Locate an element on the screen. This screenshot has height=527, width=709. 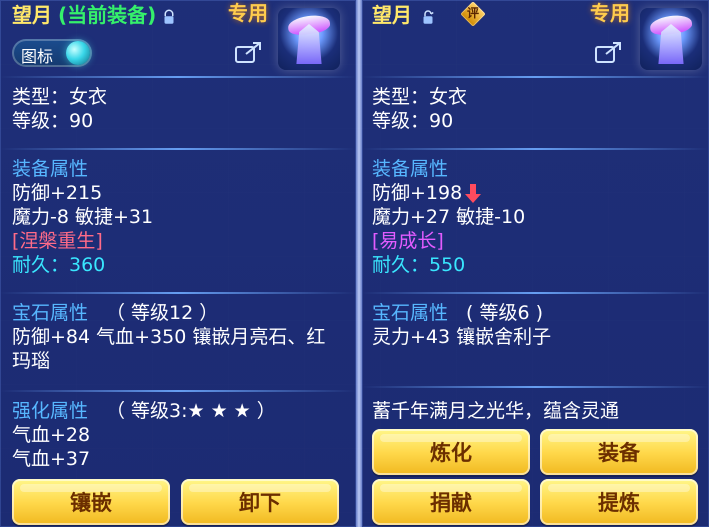
donate-button: 捐献 is located at coordinates (451, 502).